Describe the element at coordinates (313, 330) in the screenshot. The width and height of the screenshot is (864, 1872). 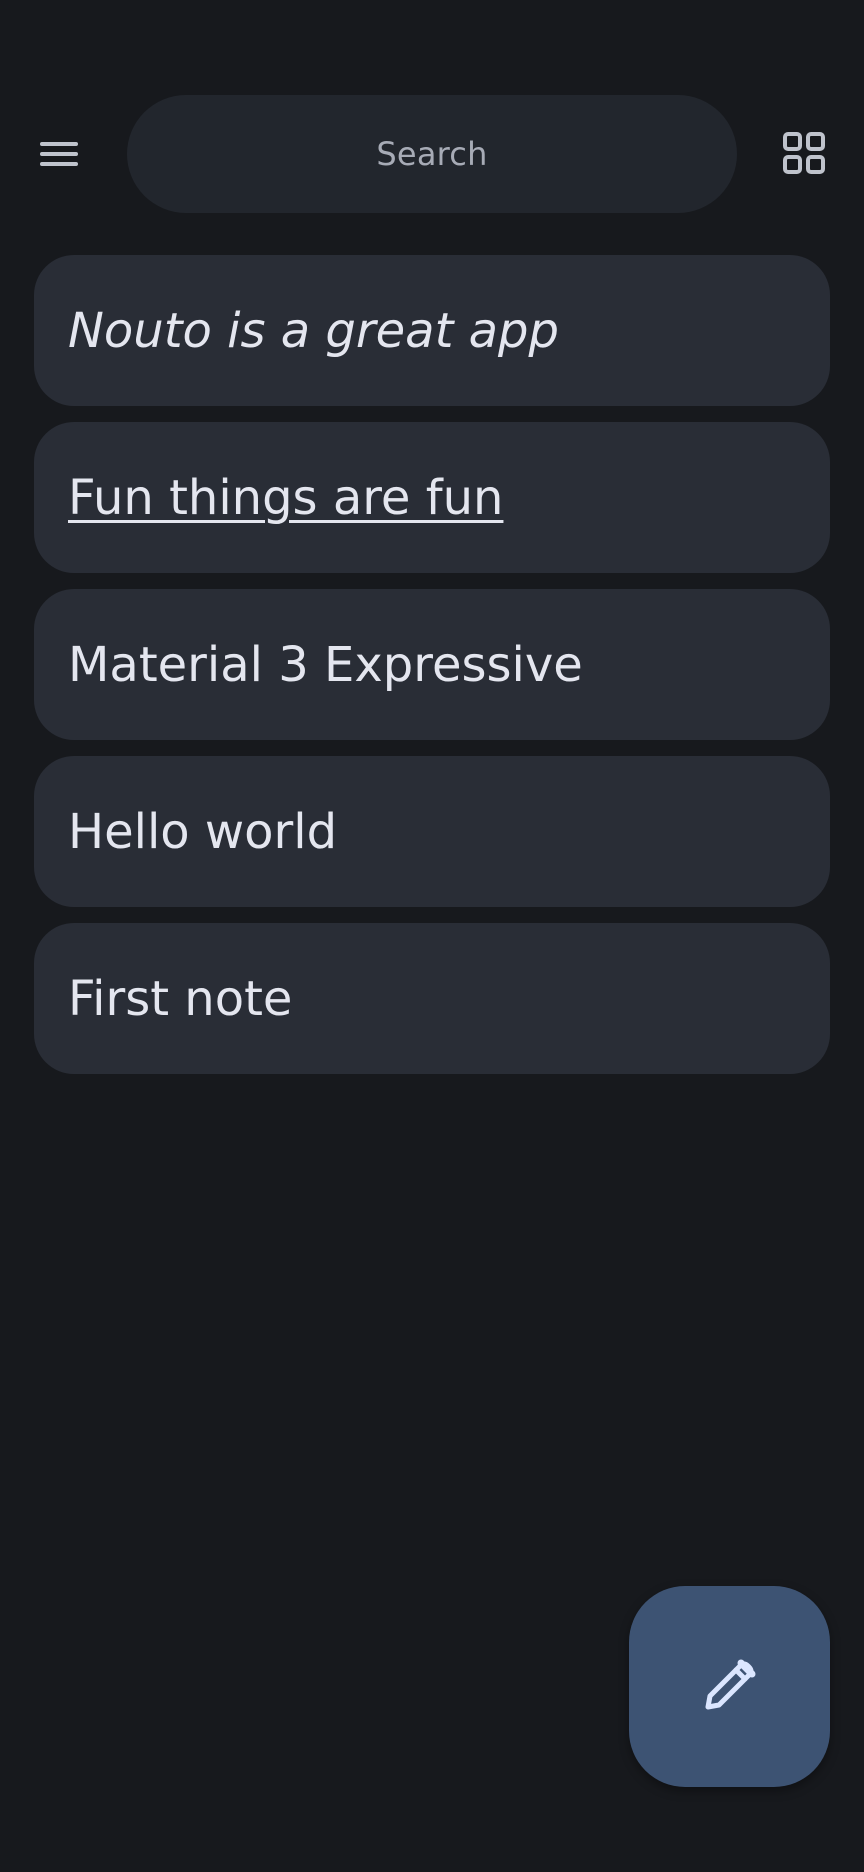
I see `note-title: Nouto is a great app` at that location.